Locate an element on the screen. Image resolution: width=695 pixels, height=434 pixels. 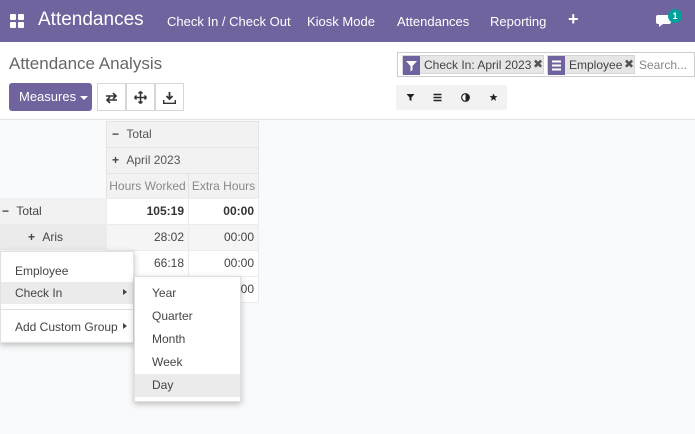
divider is located at coordinates (67, 309).